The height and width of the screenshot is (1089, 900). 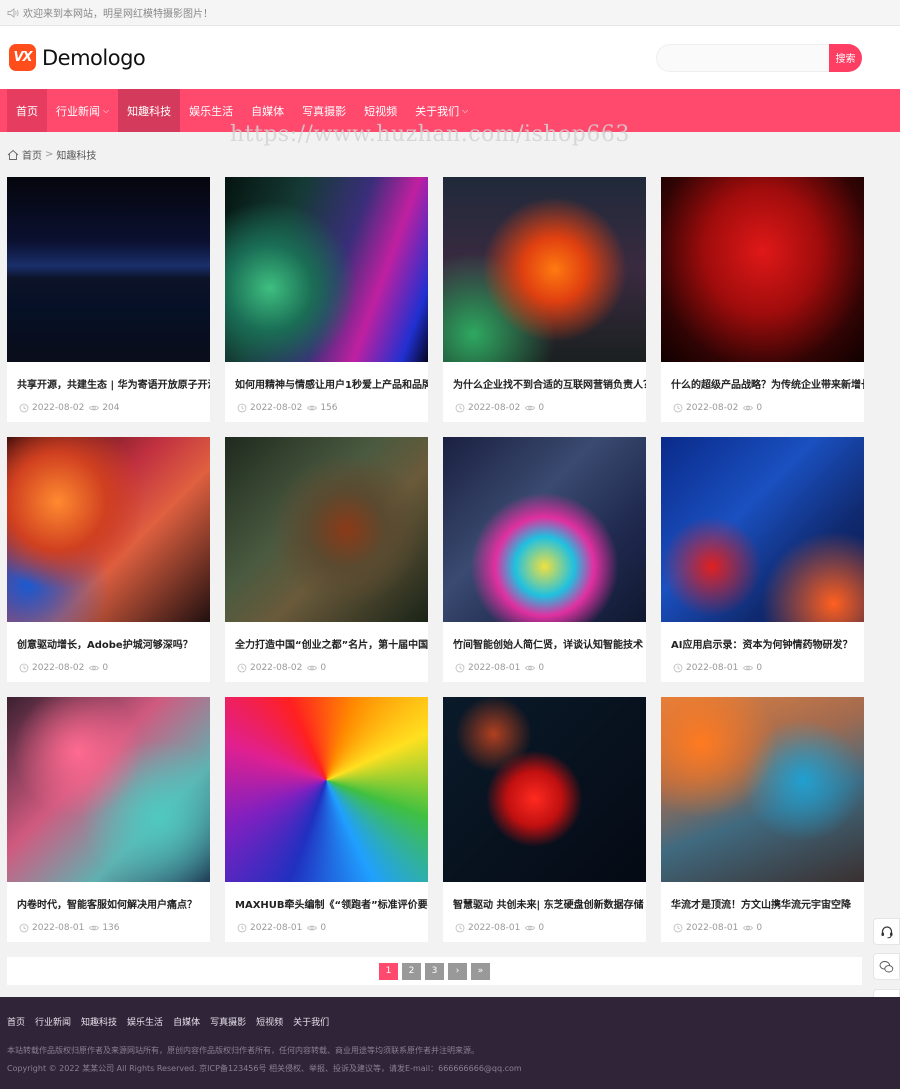 What do you see at coordinates (450, 57) in the screenshot?
I see `header: VX Demologo 搜索` at bounding box center [450, 57].